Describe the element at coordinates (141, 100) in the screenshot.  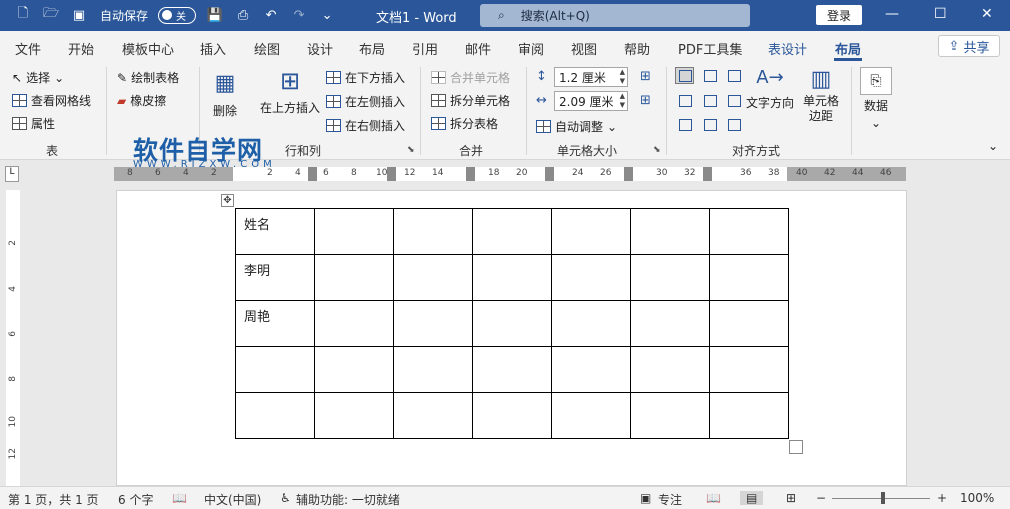
I see `eraser-button: ▰ 橡皮擦` at that location.